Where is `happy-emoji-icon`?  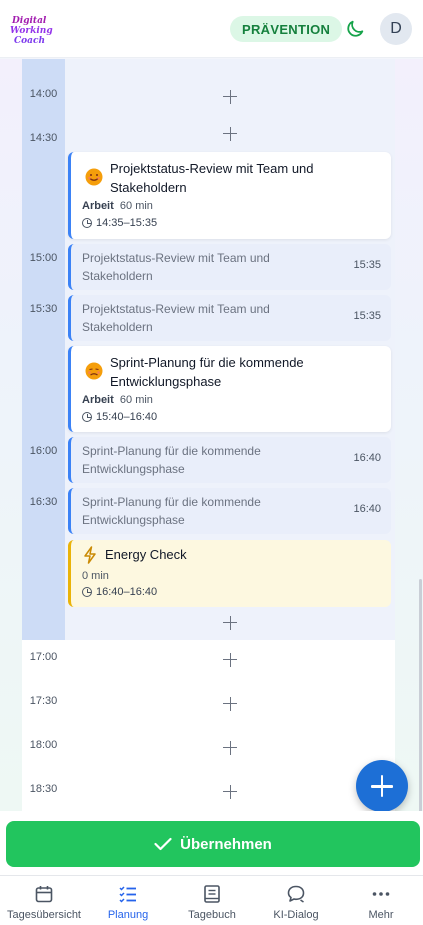 happy-emoji-icon is located at coordinates (94, 177).